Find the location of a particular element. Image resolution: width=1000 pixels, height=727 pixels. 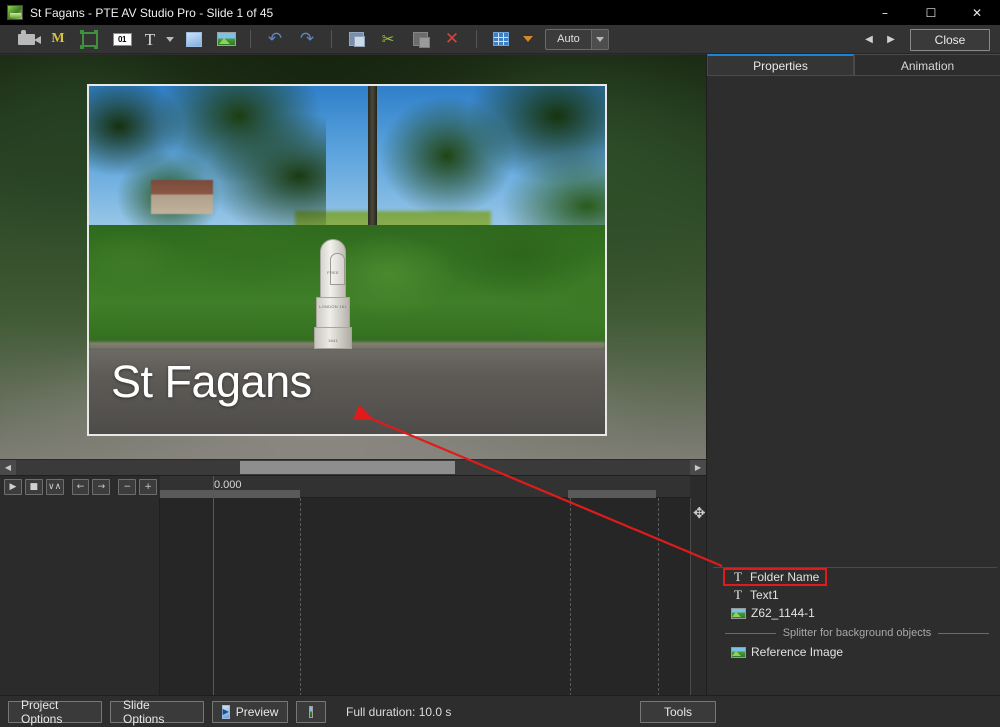

object-label: Z62_1144-1 is located at coordinates (783, 613).